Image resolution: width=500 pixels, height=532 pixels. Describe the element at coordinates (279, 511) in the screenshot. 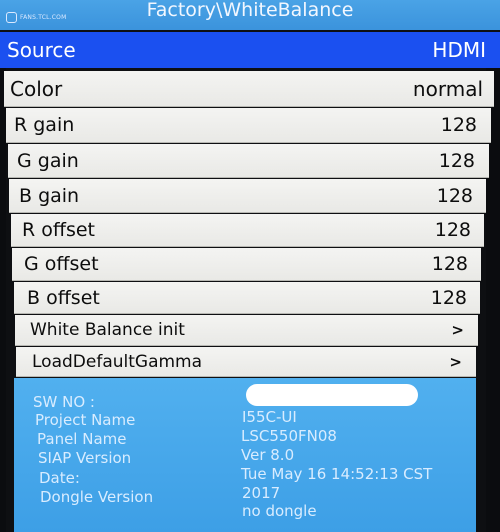

I see `dongle-version-value: no dongle` at that location.